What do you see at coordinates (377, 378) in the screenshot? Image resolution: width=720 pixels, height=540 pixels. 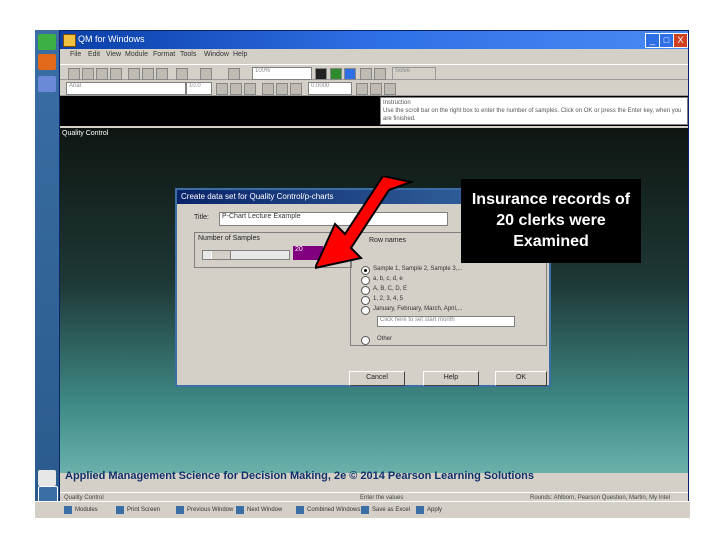 I see `cancel-button: Cancel` at bounding box center [377, 378].